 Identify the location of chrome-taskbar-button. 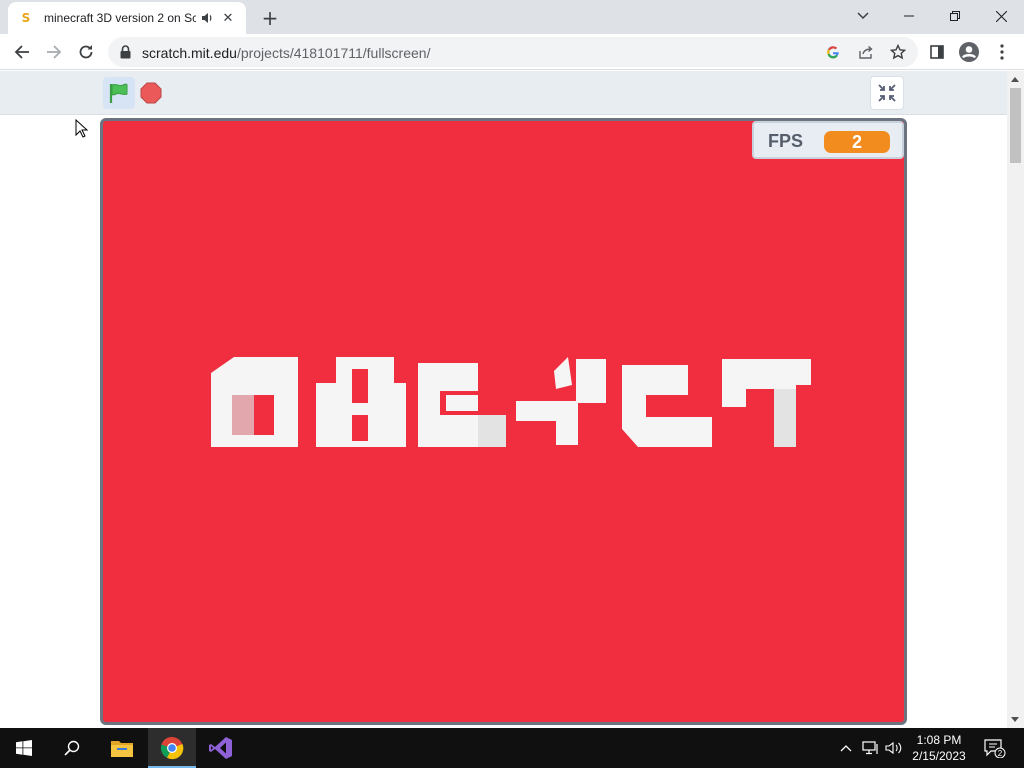
(172, 748).